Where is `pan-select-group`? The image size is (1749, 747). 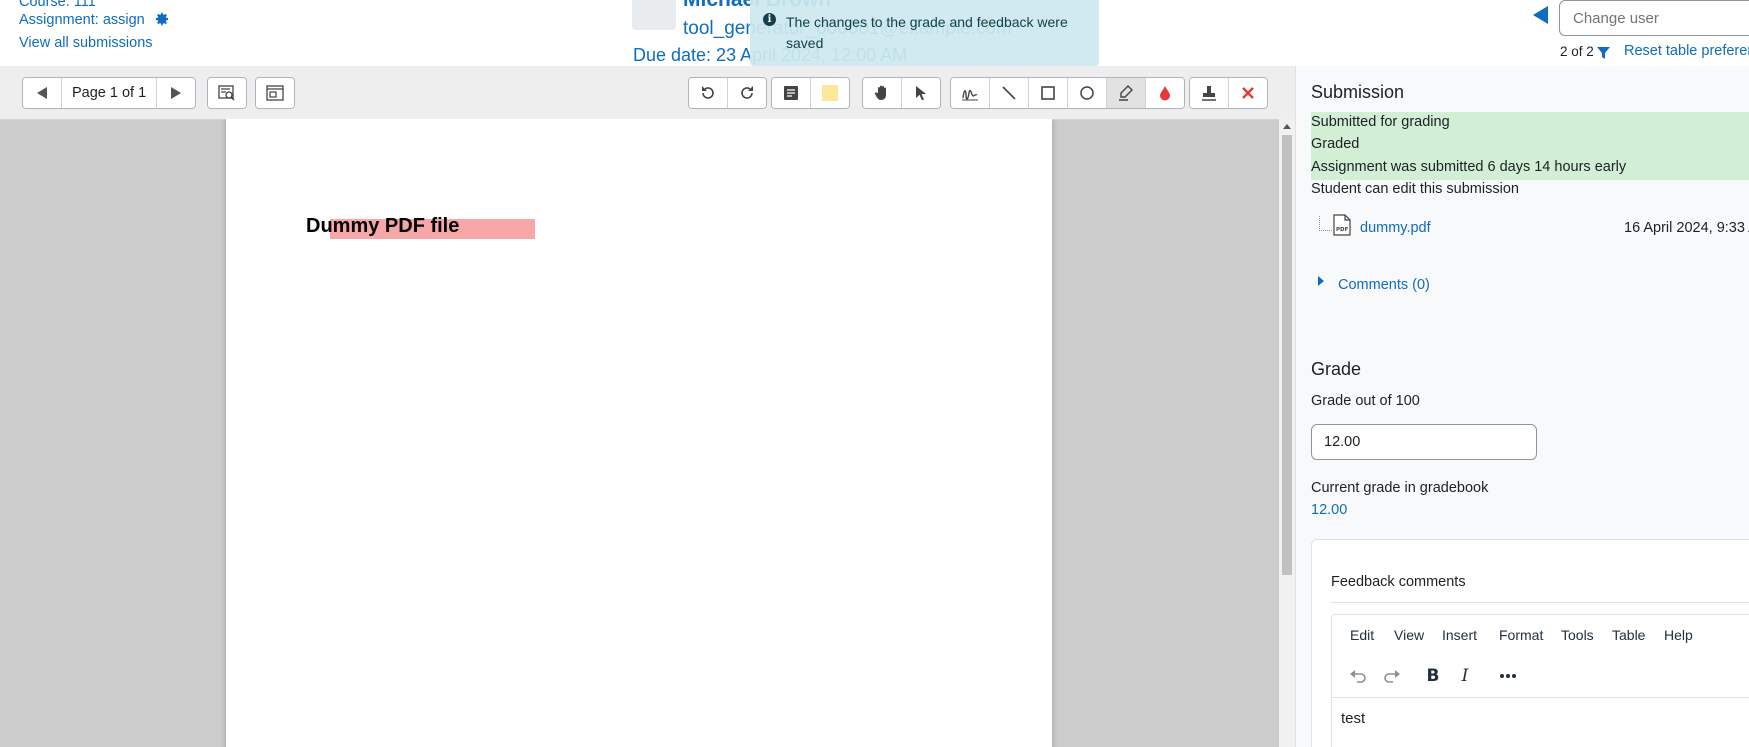
pan-select-group is located at coordinates (901, 93).